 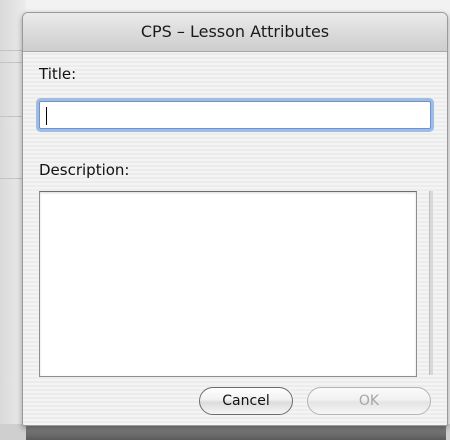 I want to click on dialog-title: CPS – Lesson Attributes, so click(x=235, y=31).